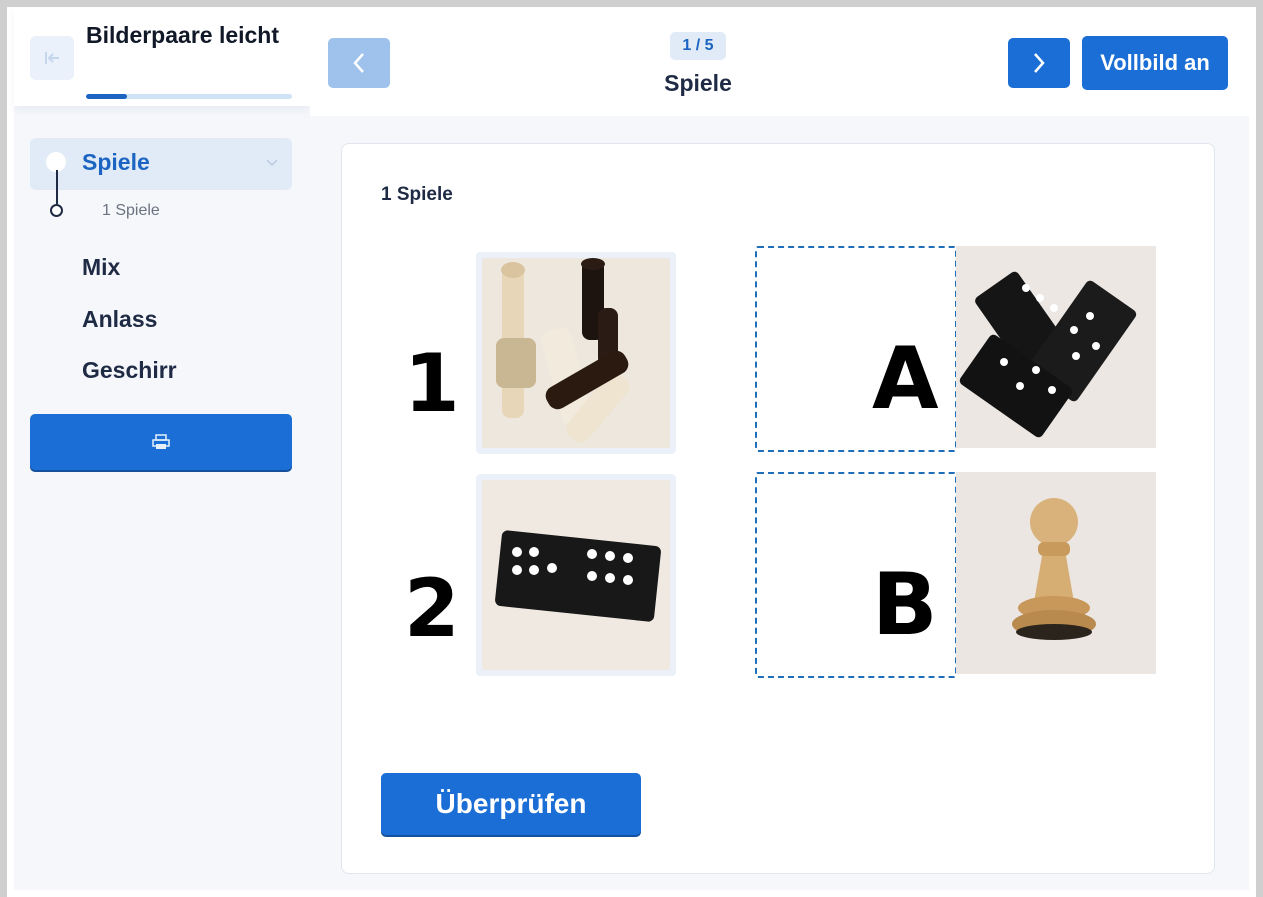 The height and width of the screenshot is (897, 1263). I want to click on wooden-pawn-photo, so click(1056, 573).